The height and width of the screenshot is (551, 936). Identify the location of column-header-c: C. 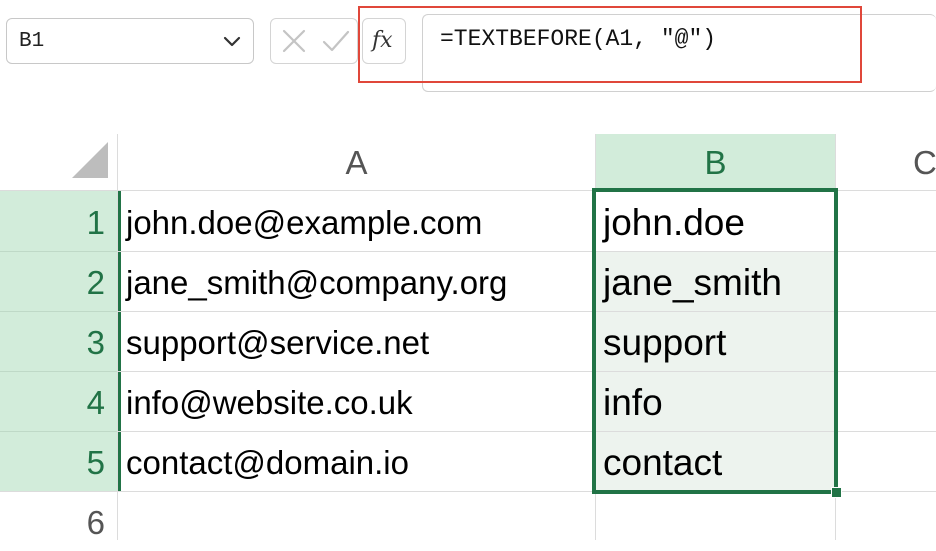
(924, 162).